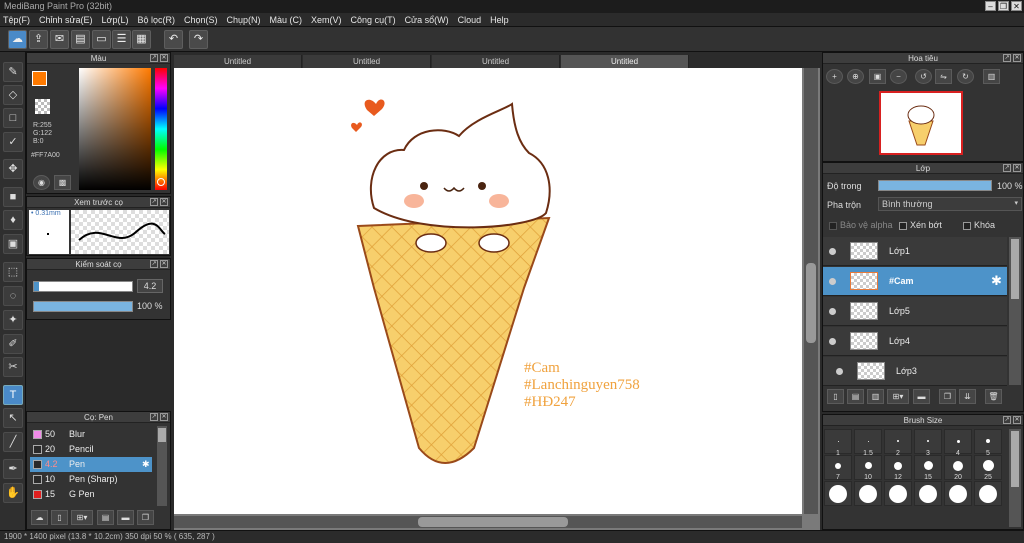 Image resolution: width=1024 pixels, height=543 pixels. Describe the element at coordinates (898, 443) in the screenshot. I see `brush-size-cell: 2` at that location.